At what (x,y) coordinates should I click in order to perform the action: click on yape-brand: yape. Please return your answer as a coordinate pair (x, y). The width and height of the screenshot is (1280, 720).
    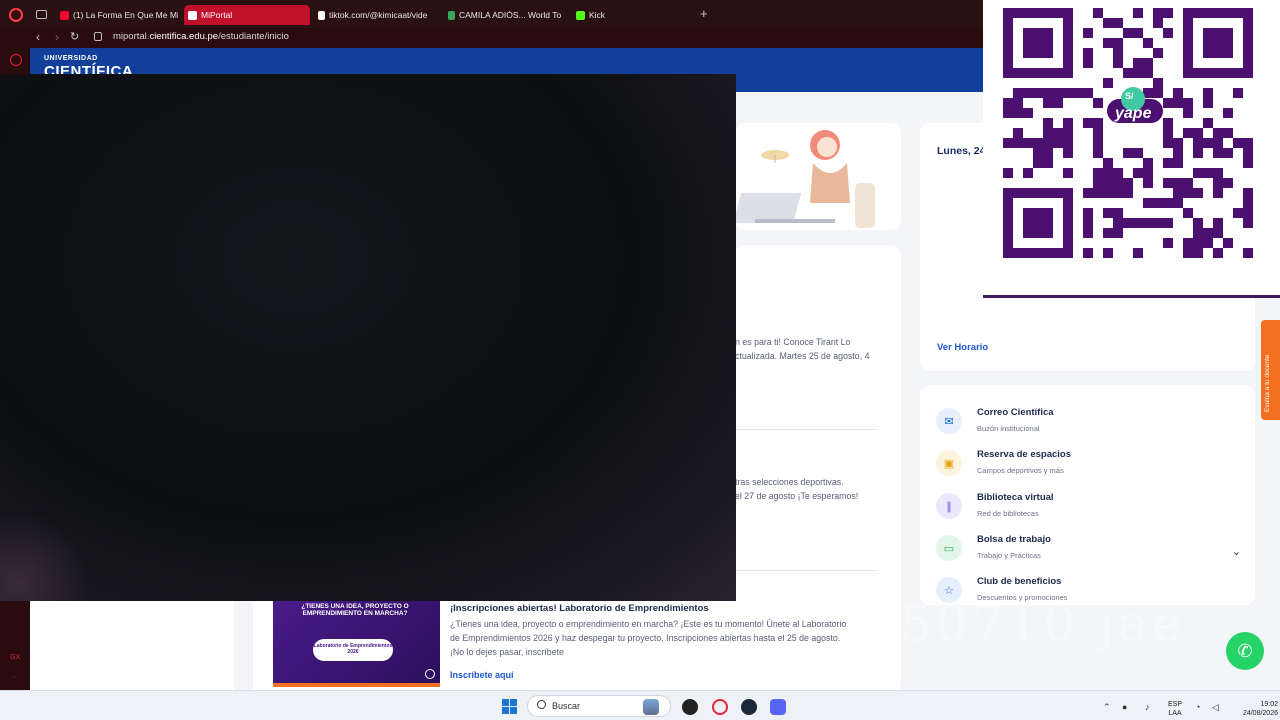
    Looking at the image, I should click on (1133, 113).